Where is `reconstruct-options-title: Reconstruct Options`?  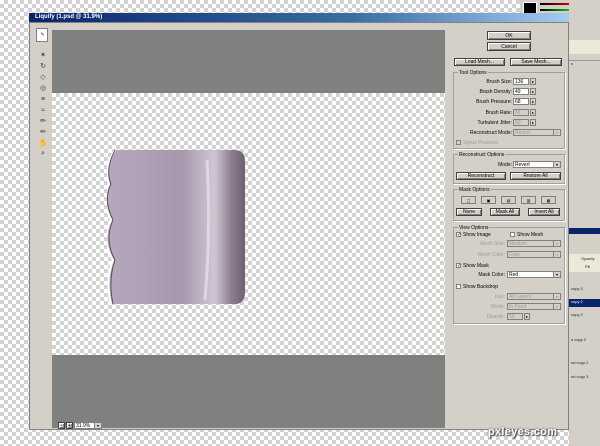
reconstruct-options-title: Reconstruct Options is located at coordinates (482, 155).